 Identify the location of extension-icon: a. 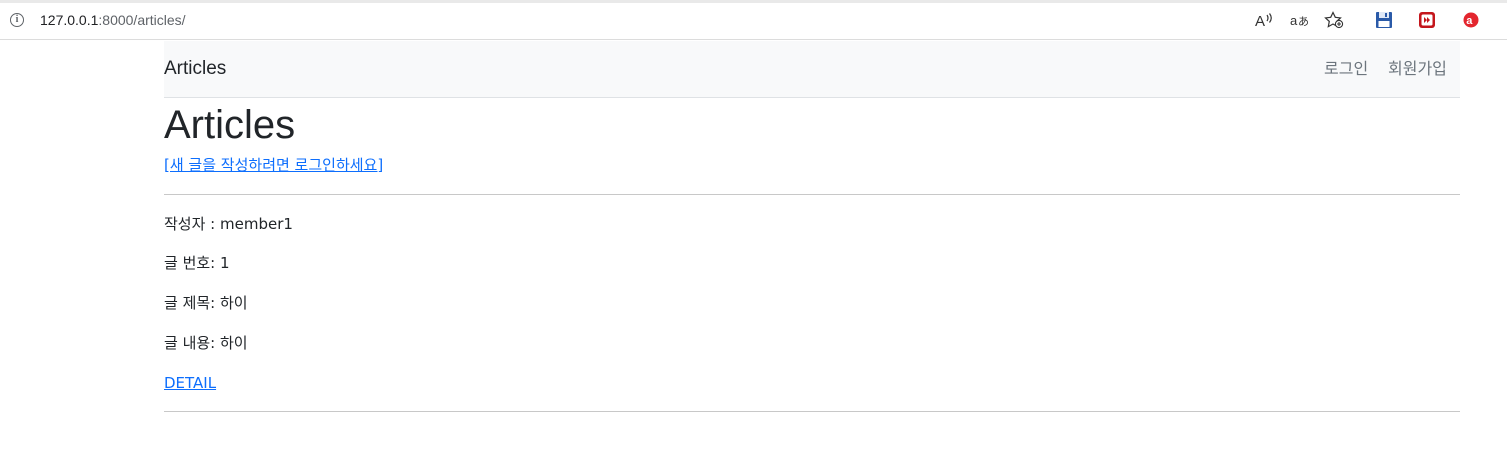
(1471, 20).